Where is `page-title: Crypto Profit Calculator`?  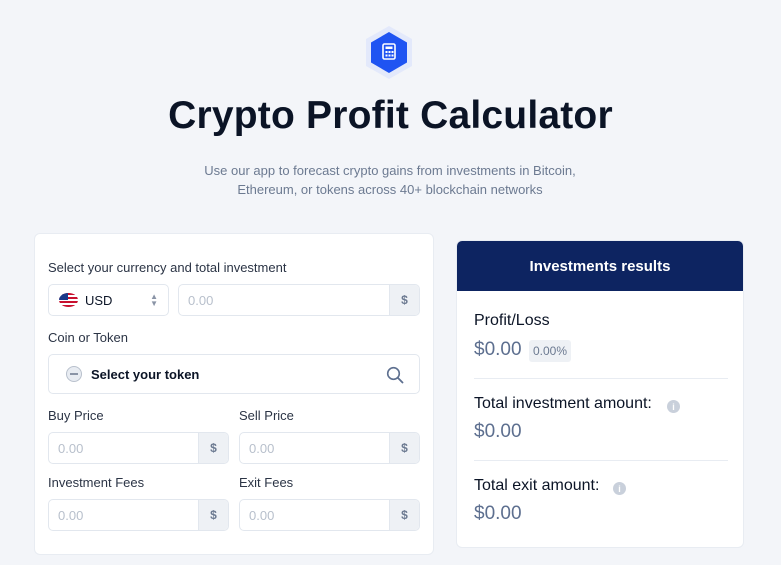 page-title: Crypto Profit Calculator is located at coordinates (390, 115).